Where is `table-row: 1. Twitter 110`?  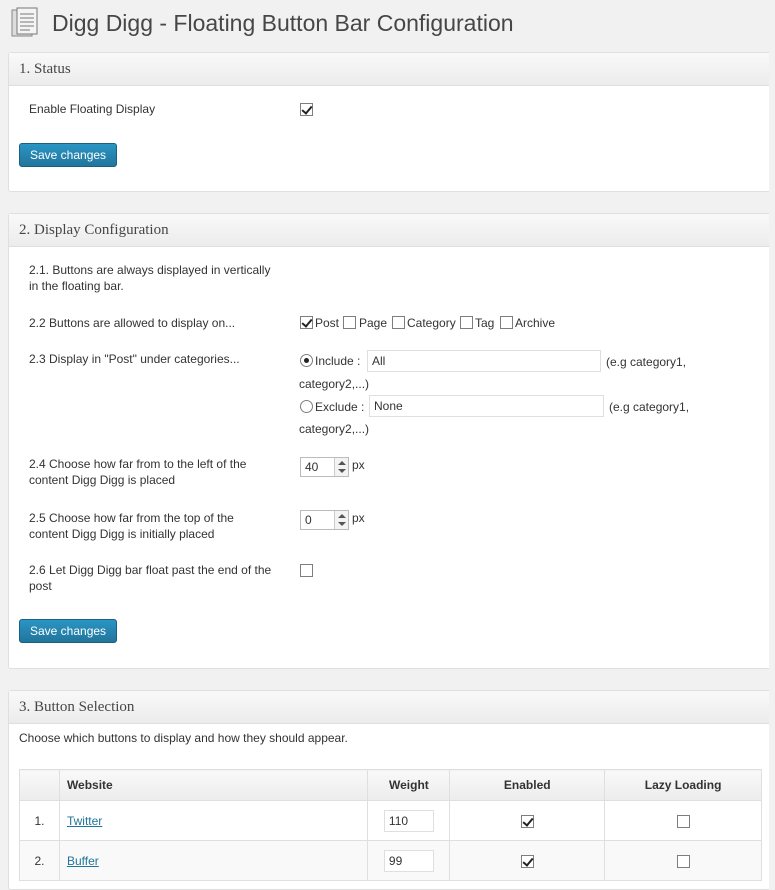 table-row: 1. Twitter 110 is located at coordinates (390, 820).